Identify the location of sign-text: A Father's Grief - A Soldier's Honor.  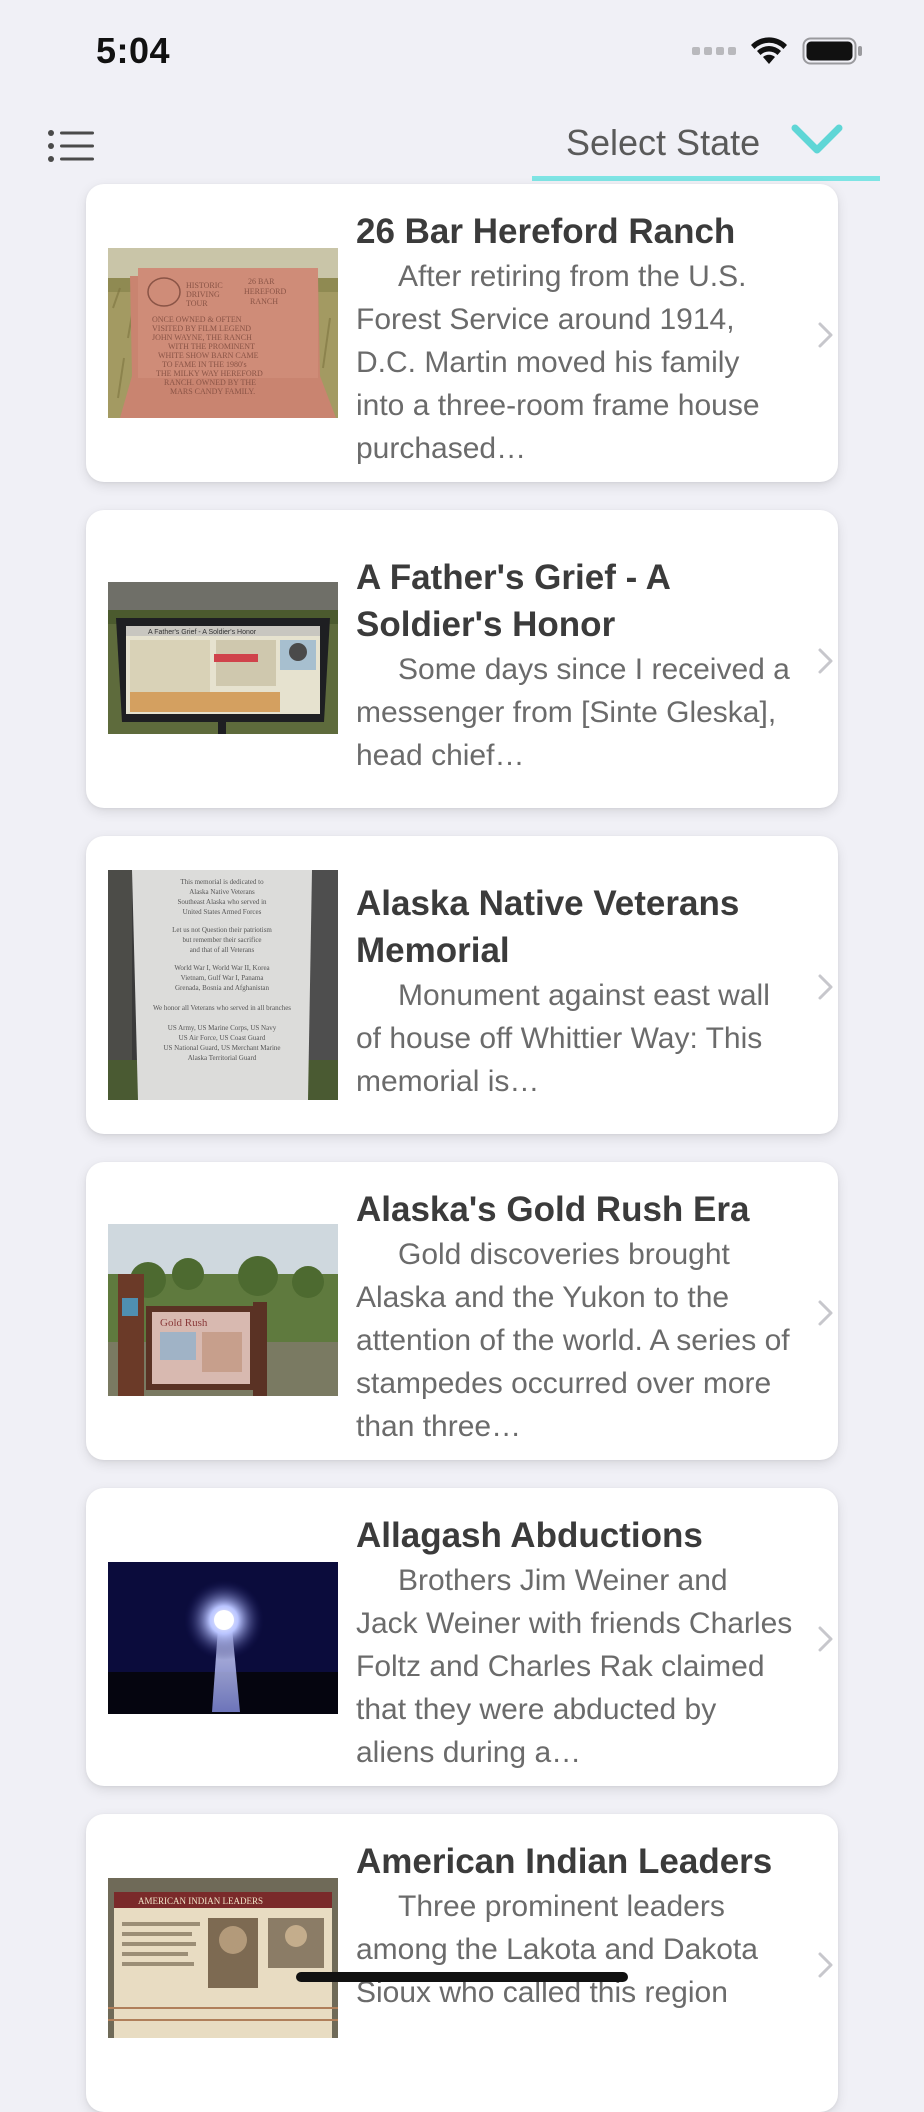
(202, 632).